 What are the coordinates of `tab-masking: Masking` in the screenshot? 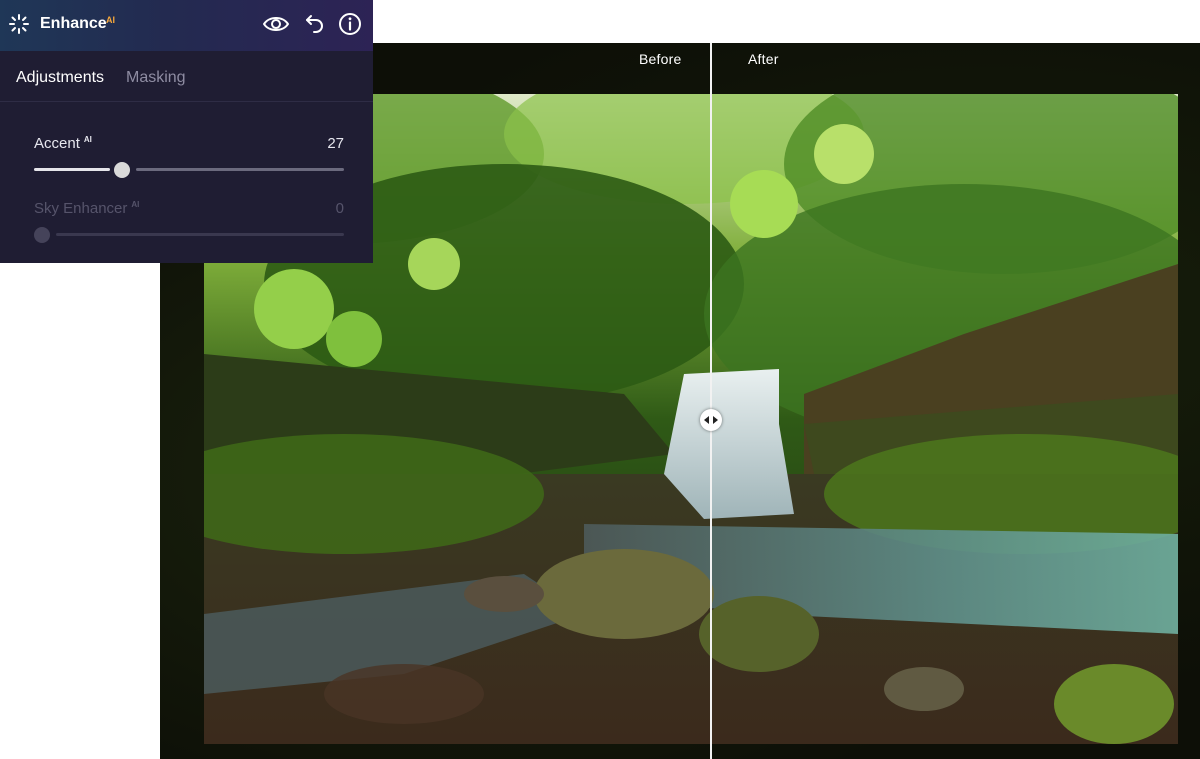 It's located at (156, 78).